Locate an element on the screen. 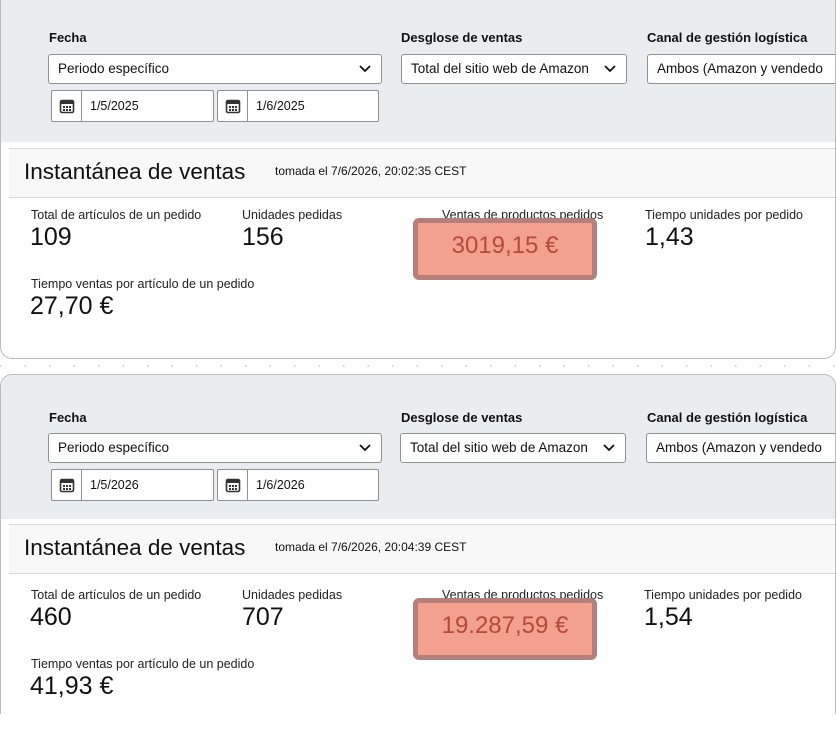  start-date-value: 1/5/2026 is located at coordinates (114, 485).